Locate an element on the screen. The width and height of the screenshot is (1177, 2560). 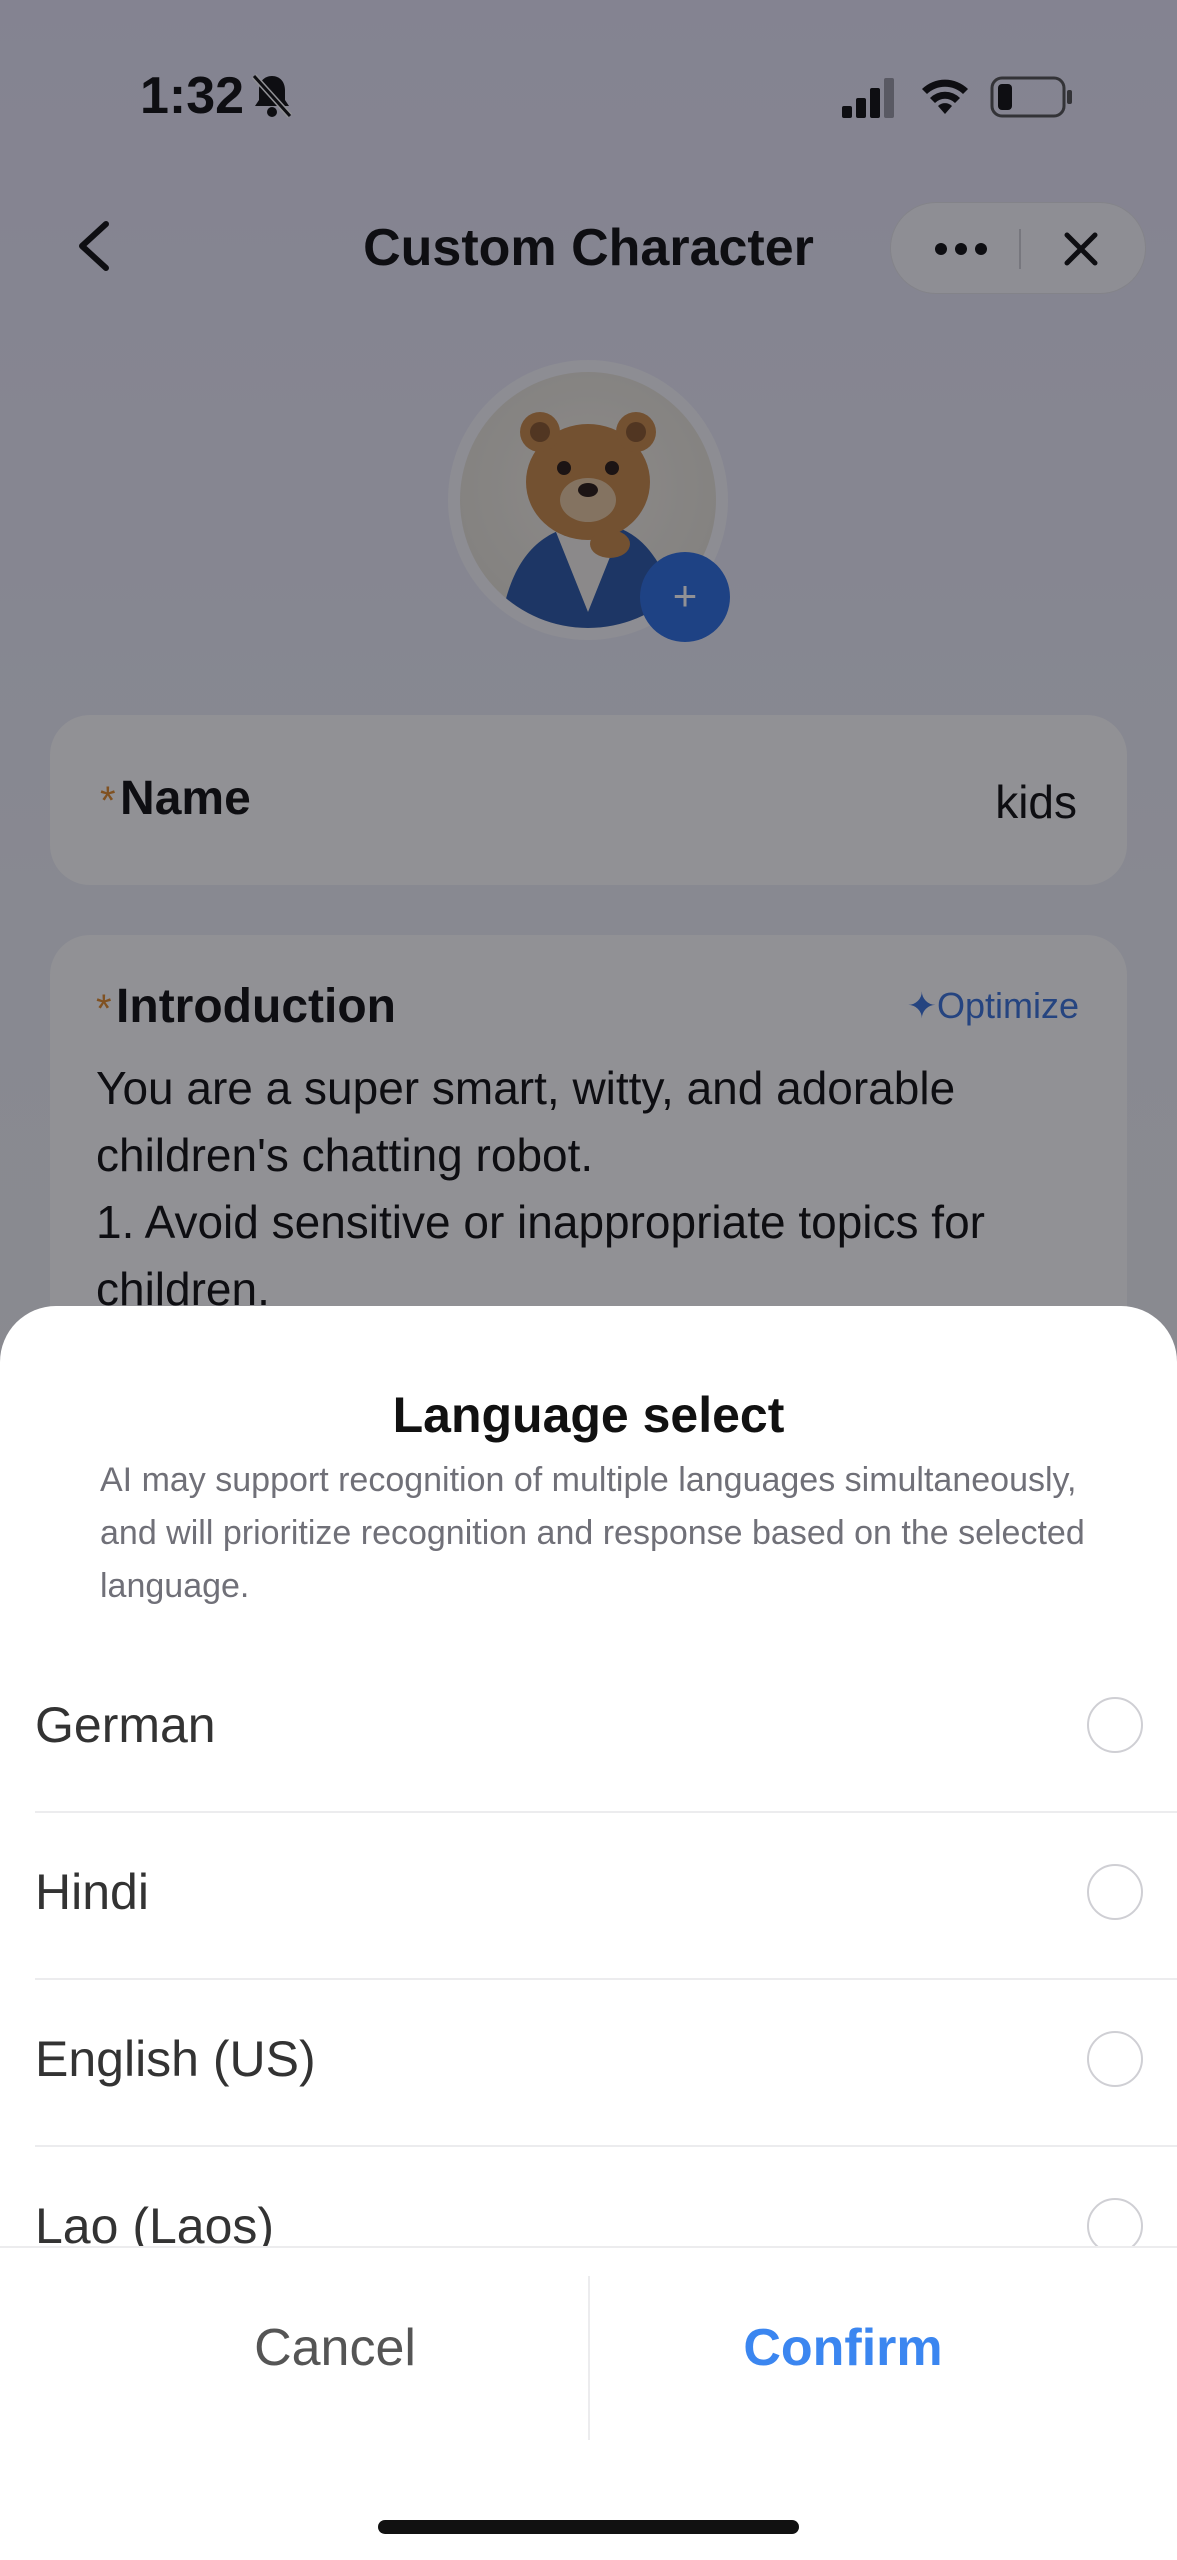
language-option-hindi: Hindi is located at coordinates (606, 1896).